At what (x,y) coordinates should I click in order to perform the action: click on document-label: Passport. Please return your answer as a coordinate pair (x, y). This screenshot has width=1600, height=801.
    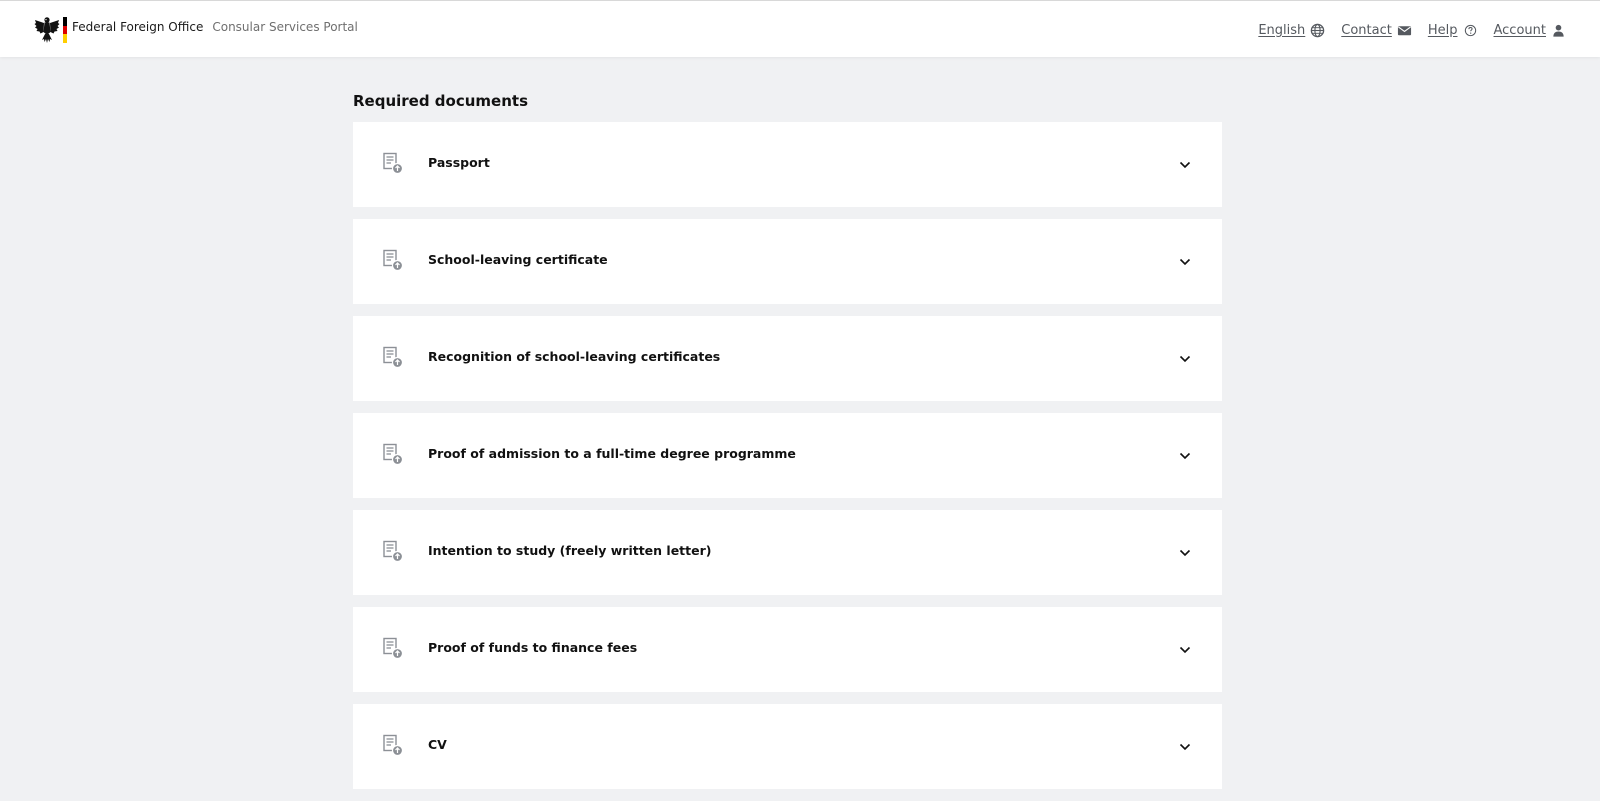
    Looking at the image, I should click on (459, 162).